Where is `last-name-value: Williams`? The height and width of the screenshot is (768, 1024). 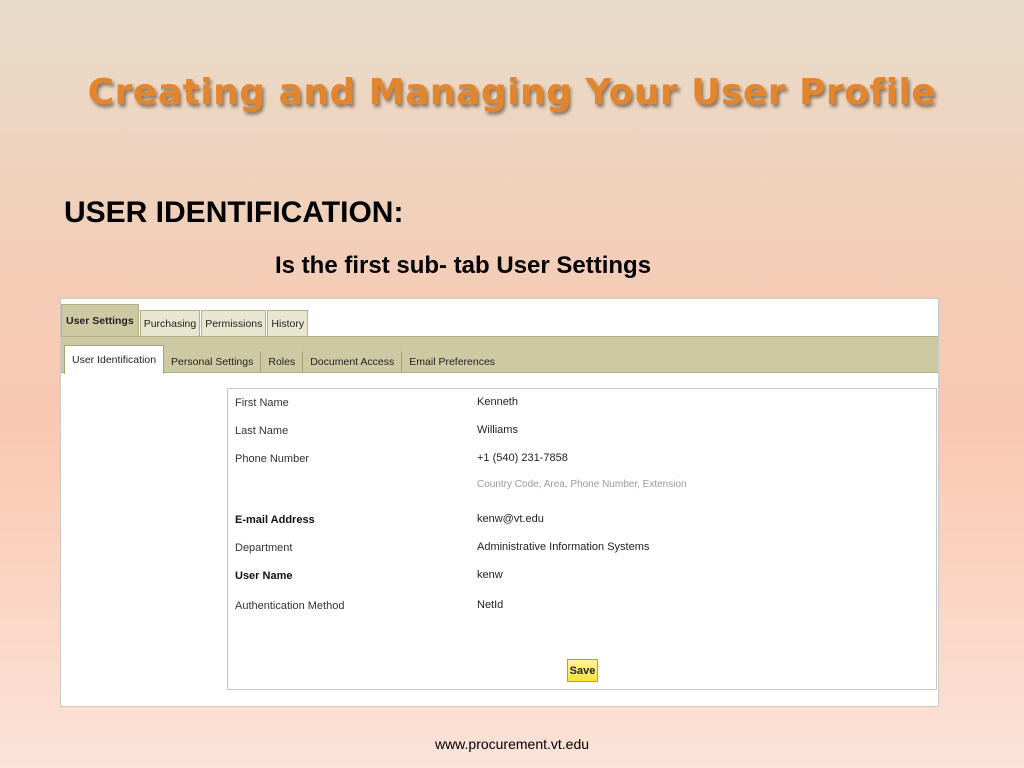 last-name-value: Williams is located at coordinates (497, 430).